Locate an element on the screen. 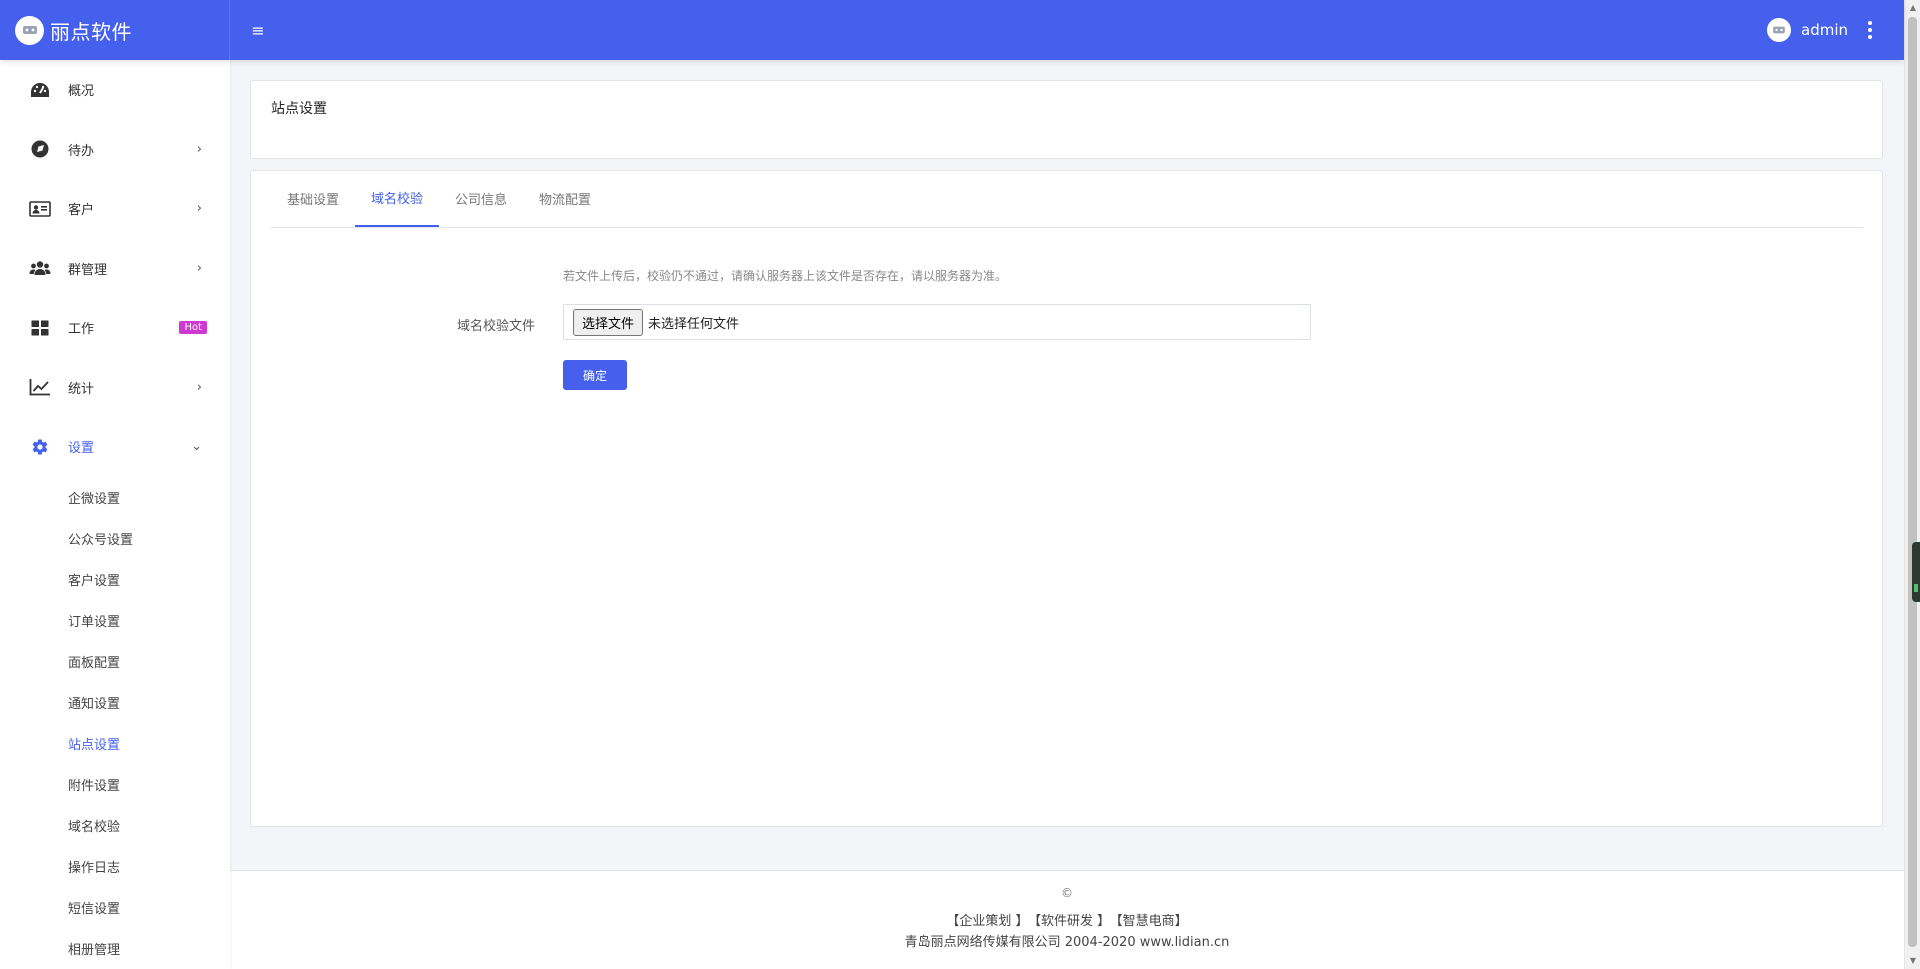  footer-company: 青岛丽点网络传媒有限公司 2004-2020 www.lidian.cn is located at coordinates (1067, 942).